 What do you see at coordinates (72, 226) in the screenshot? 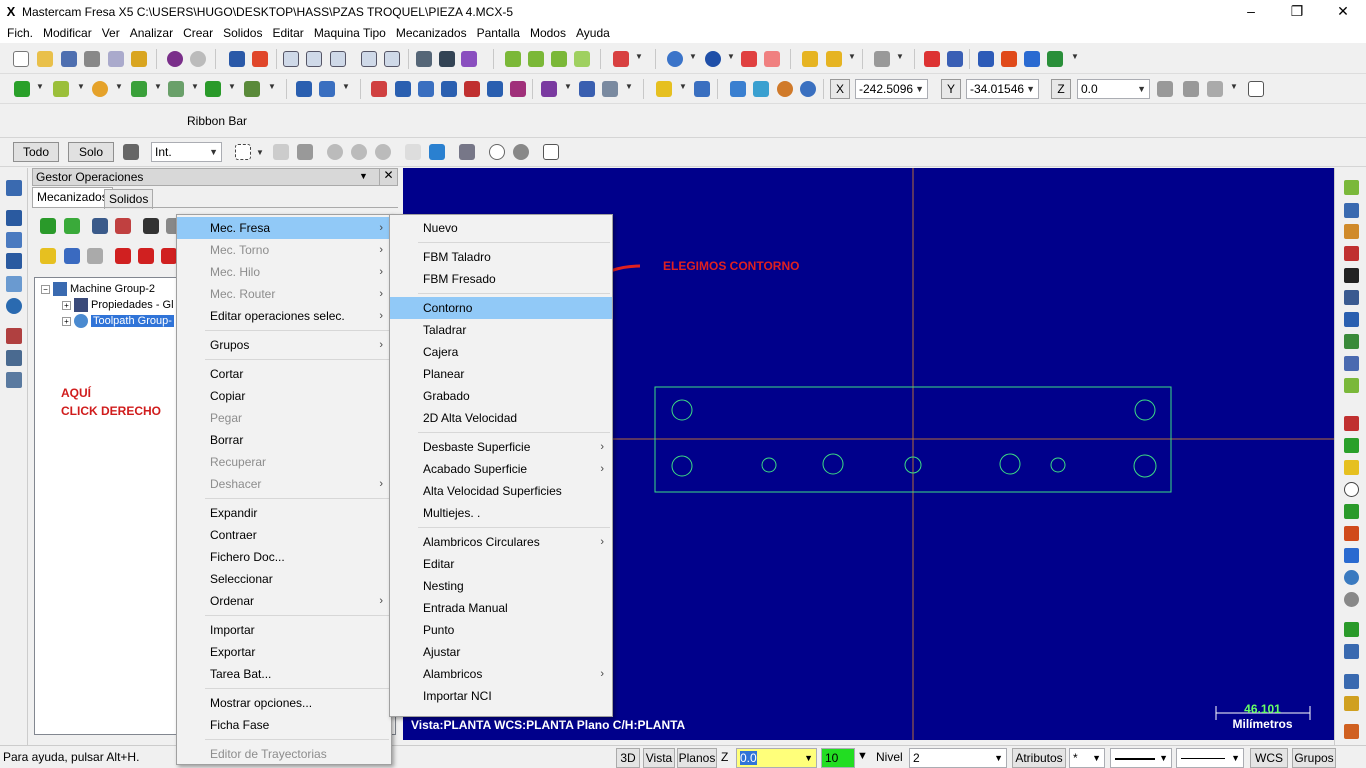
I see `select-dirty-ops-icon` at bounding box center [72, 226].